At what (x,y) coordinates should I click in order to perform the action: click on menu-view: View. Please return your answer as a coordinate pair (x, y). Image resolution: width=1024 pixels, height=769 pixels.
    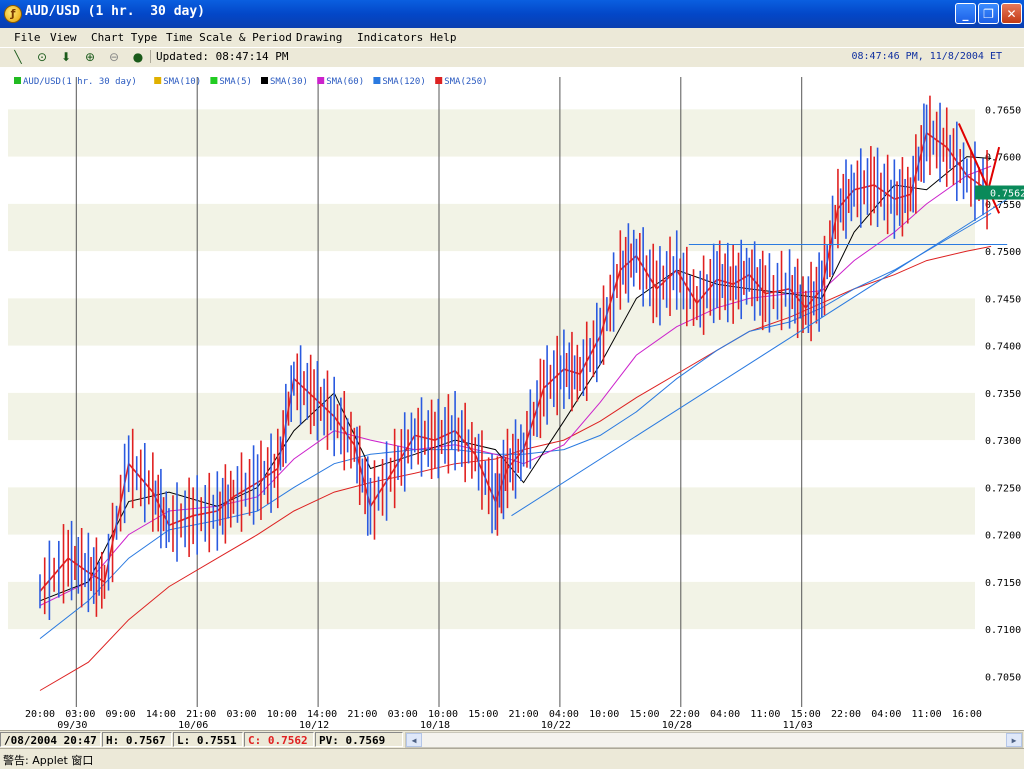
    Looking at the image, I should click on (63, 37).